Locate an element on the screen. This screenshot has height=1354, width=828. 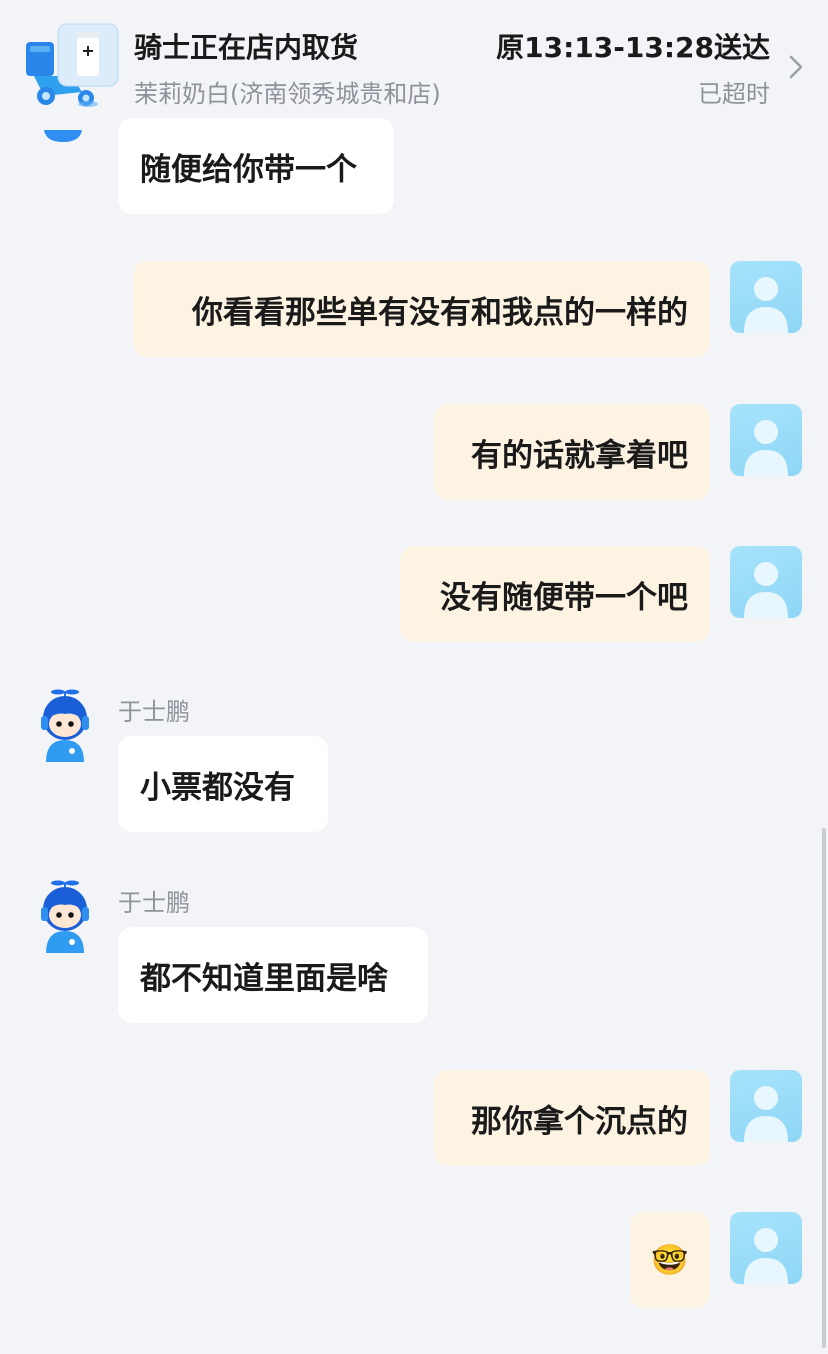
message-bubble-sent: 你看看那些单有没有和我点的一样的 is located at coordinates (421, 309).